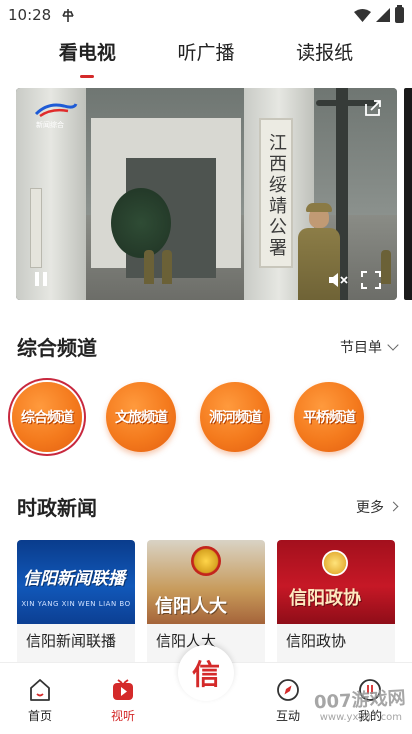  What do you see at coordinates (287, 716) in the screenshot?
I see `nav-label: 互动` at bounding box center [287, 716].